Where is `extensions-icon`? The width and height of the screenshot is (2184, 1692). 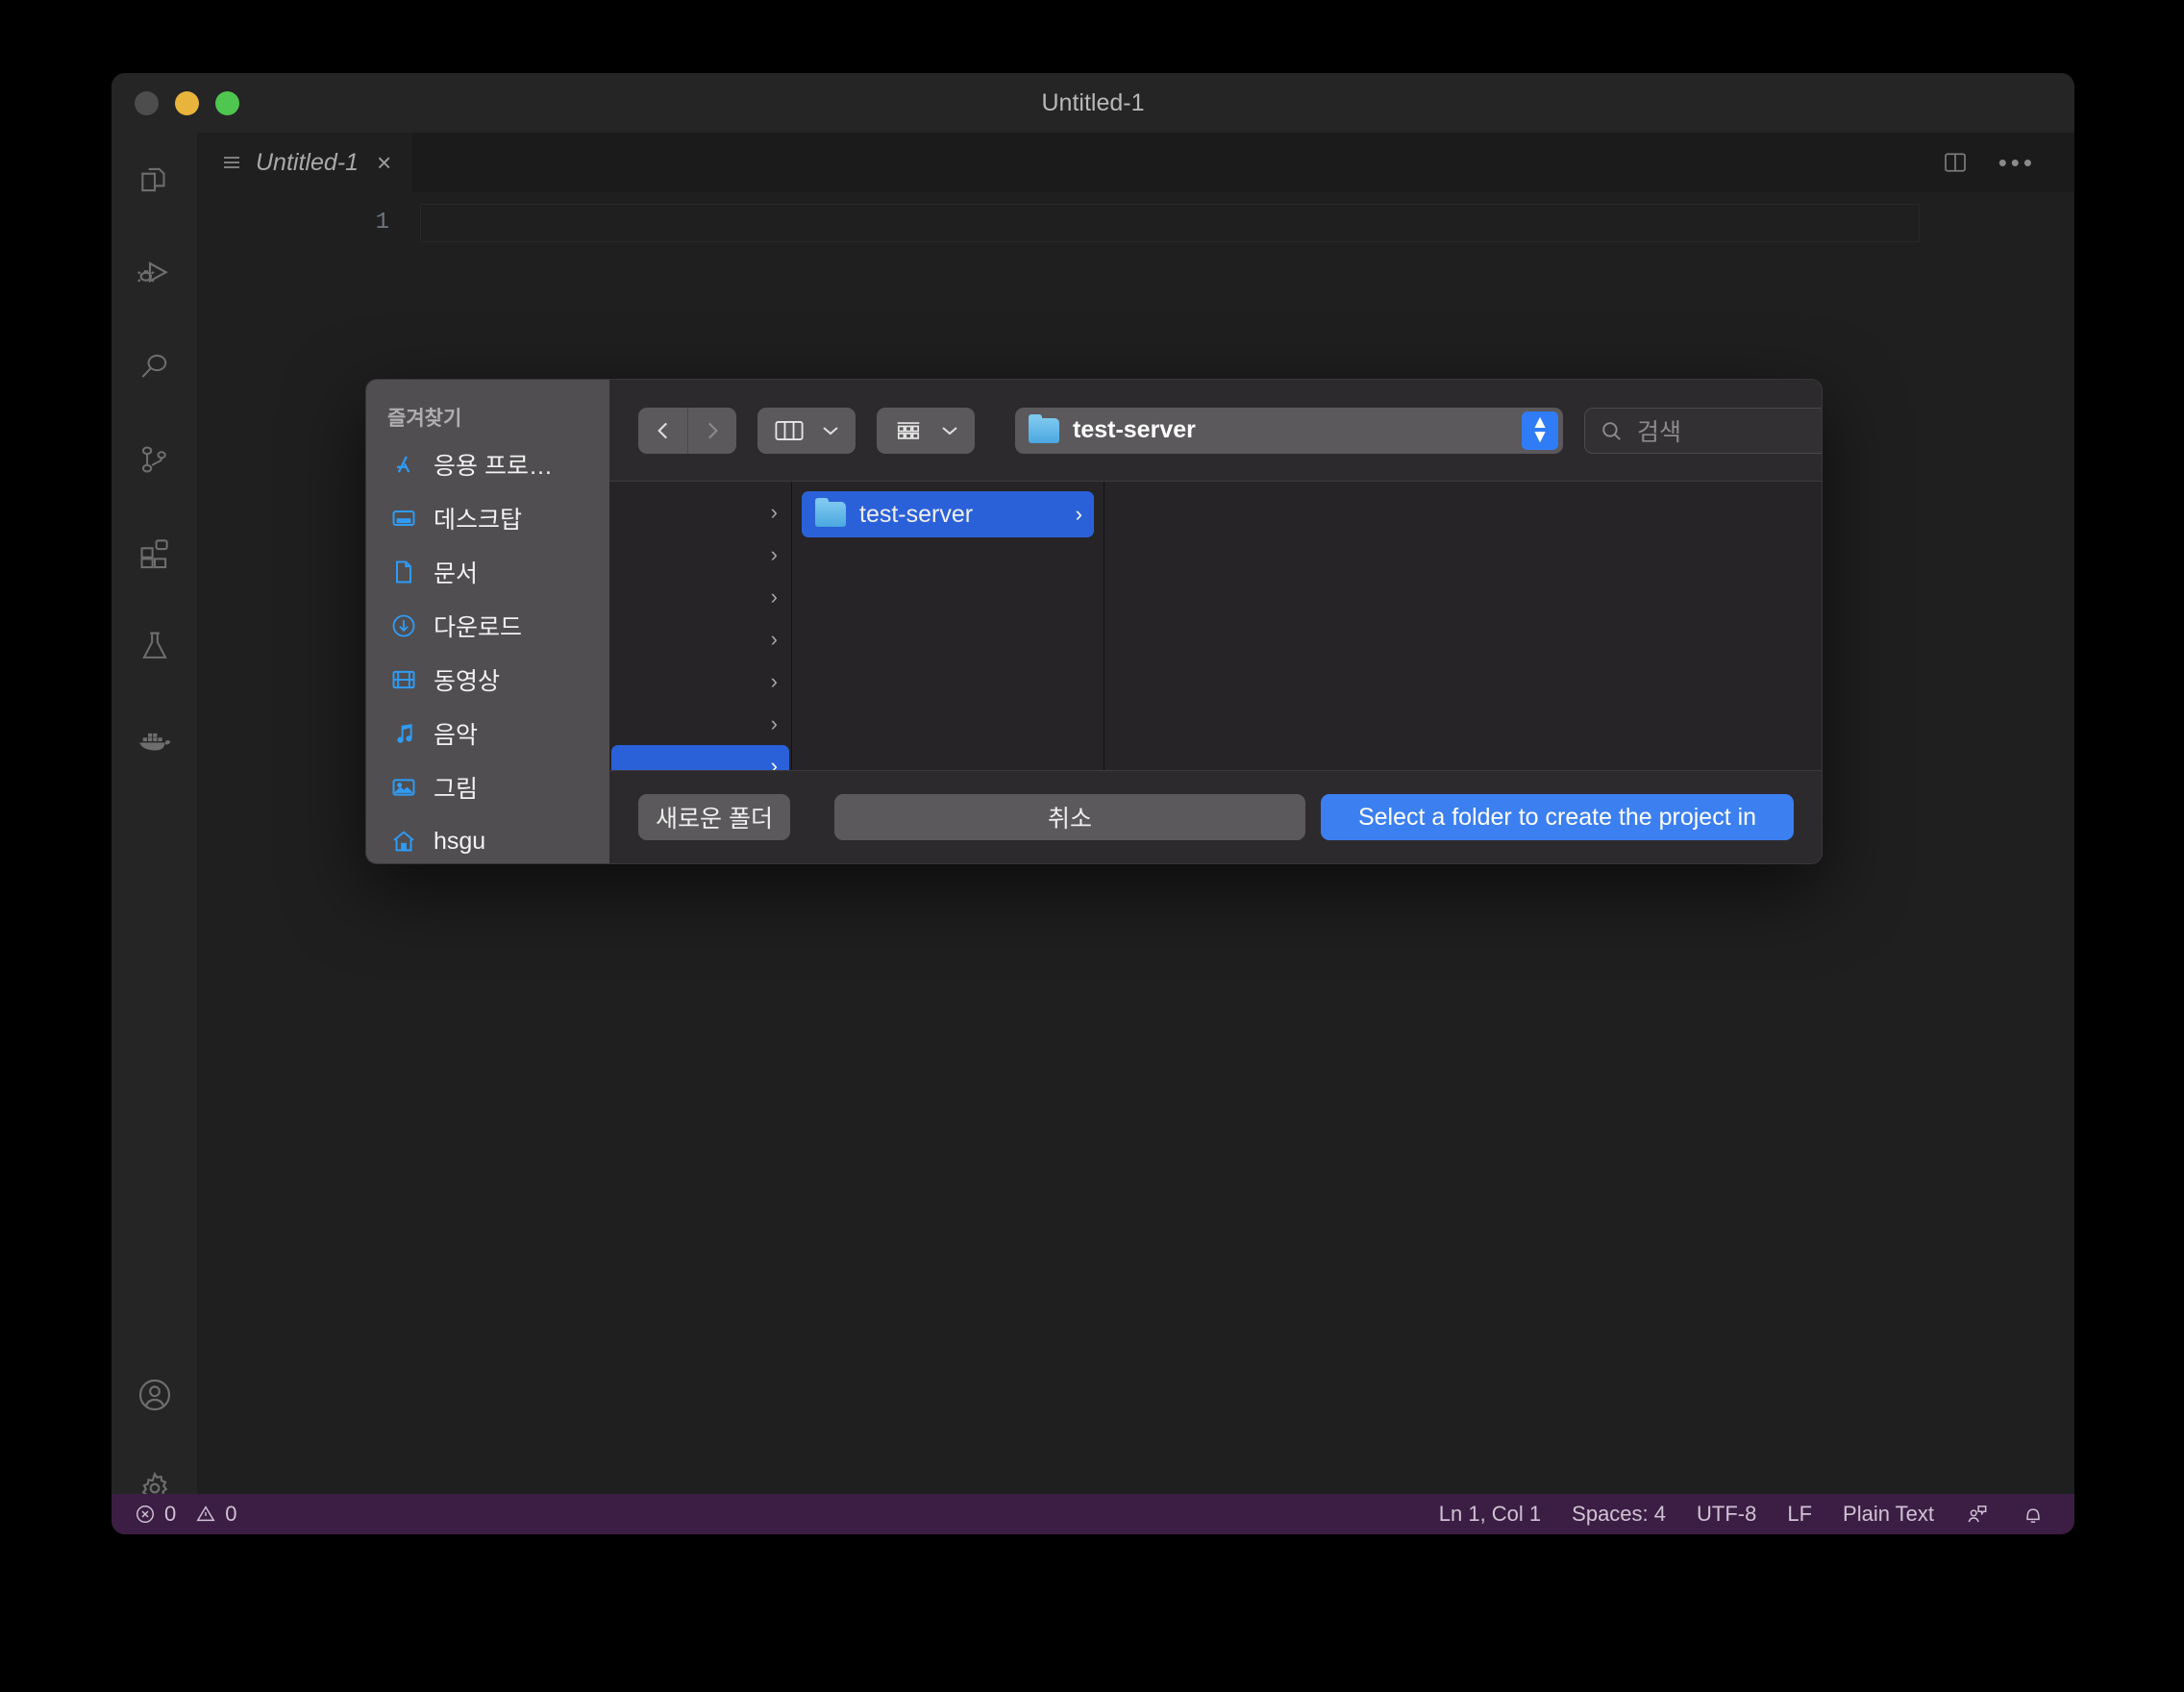 extensions-icon is located at coordinates (155, 553).